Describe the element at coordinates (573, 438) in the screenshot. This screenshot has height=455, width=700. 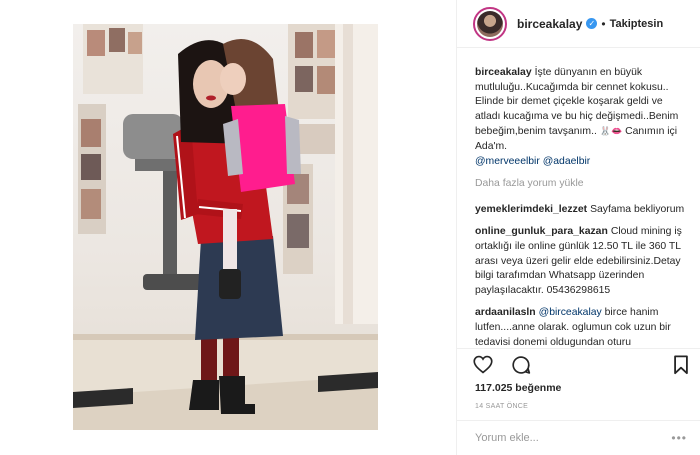
I see `comment-input` at that location.